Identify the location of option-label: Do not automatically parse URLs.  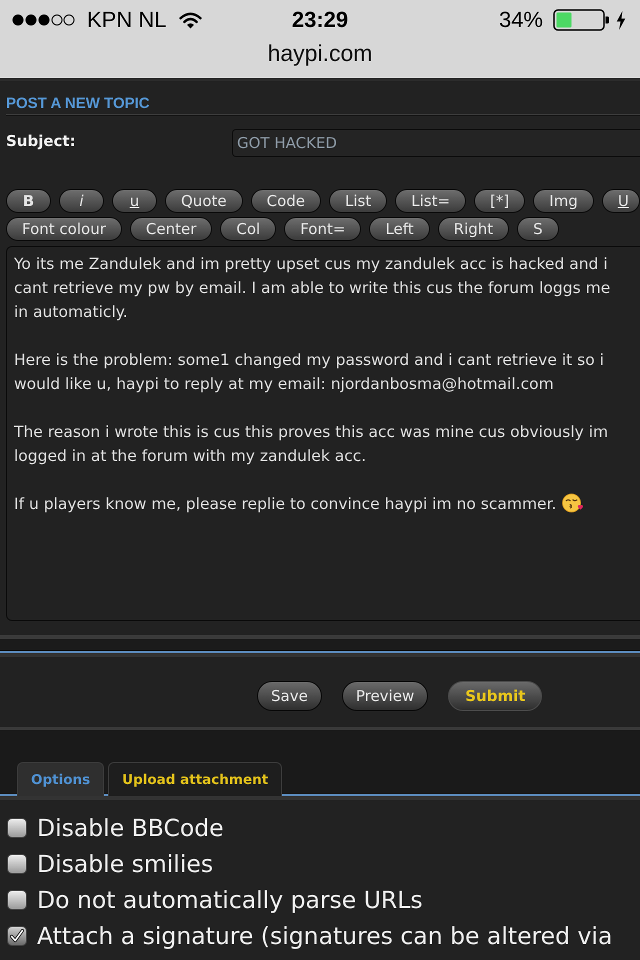
(230, 900).